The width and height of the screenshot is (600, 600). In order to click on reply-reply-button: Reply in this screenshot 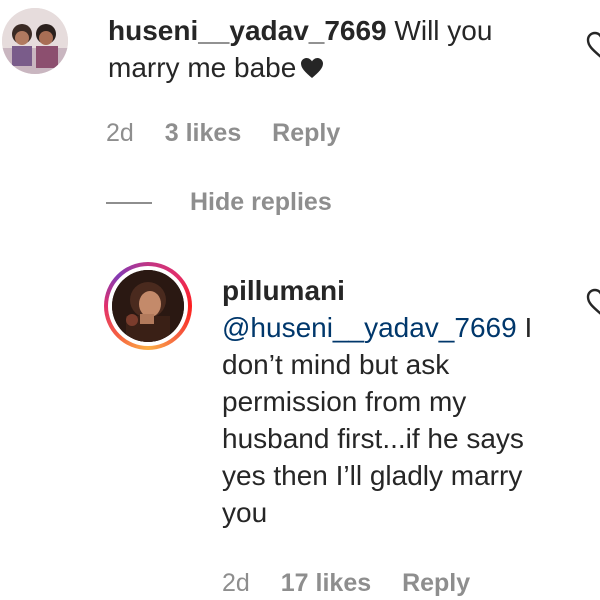, I will do `click(436, 583)`.